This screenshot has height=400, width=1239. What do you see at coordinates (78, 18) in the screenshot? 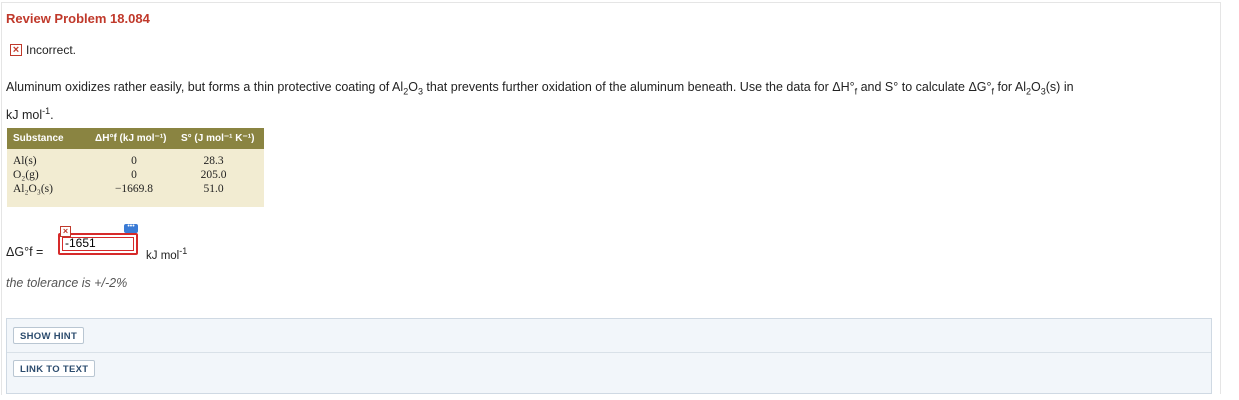
I see `problem-title: Review Problem 18.084` at bounding box center [78, 18].